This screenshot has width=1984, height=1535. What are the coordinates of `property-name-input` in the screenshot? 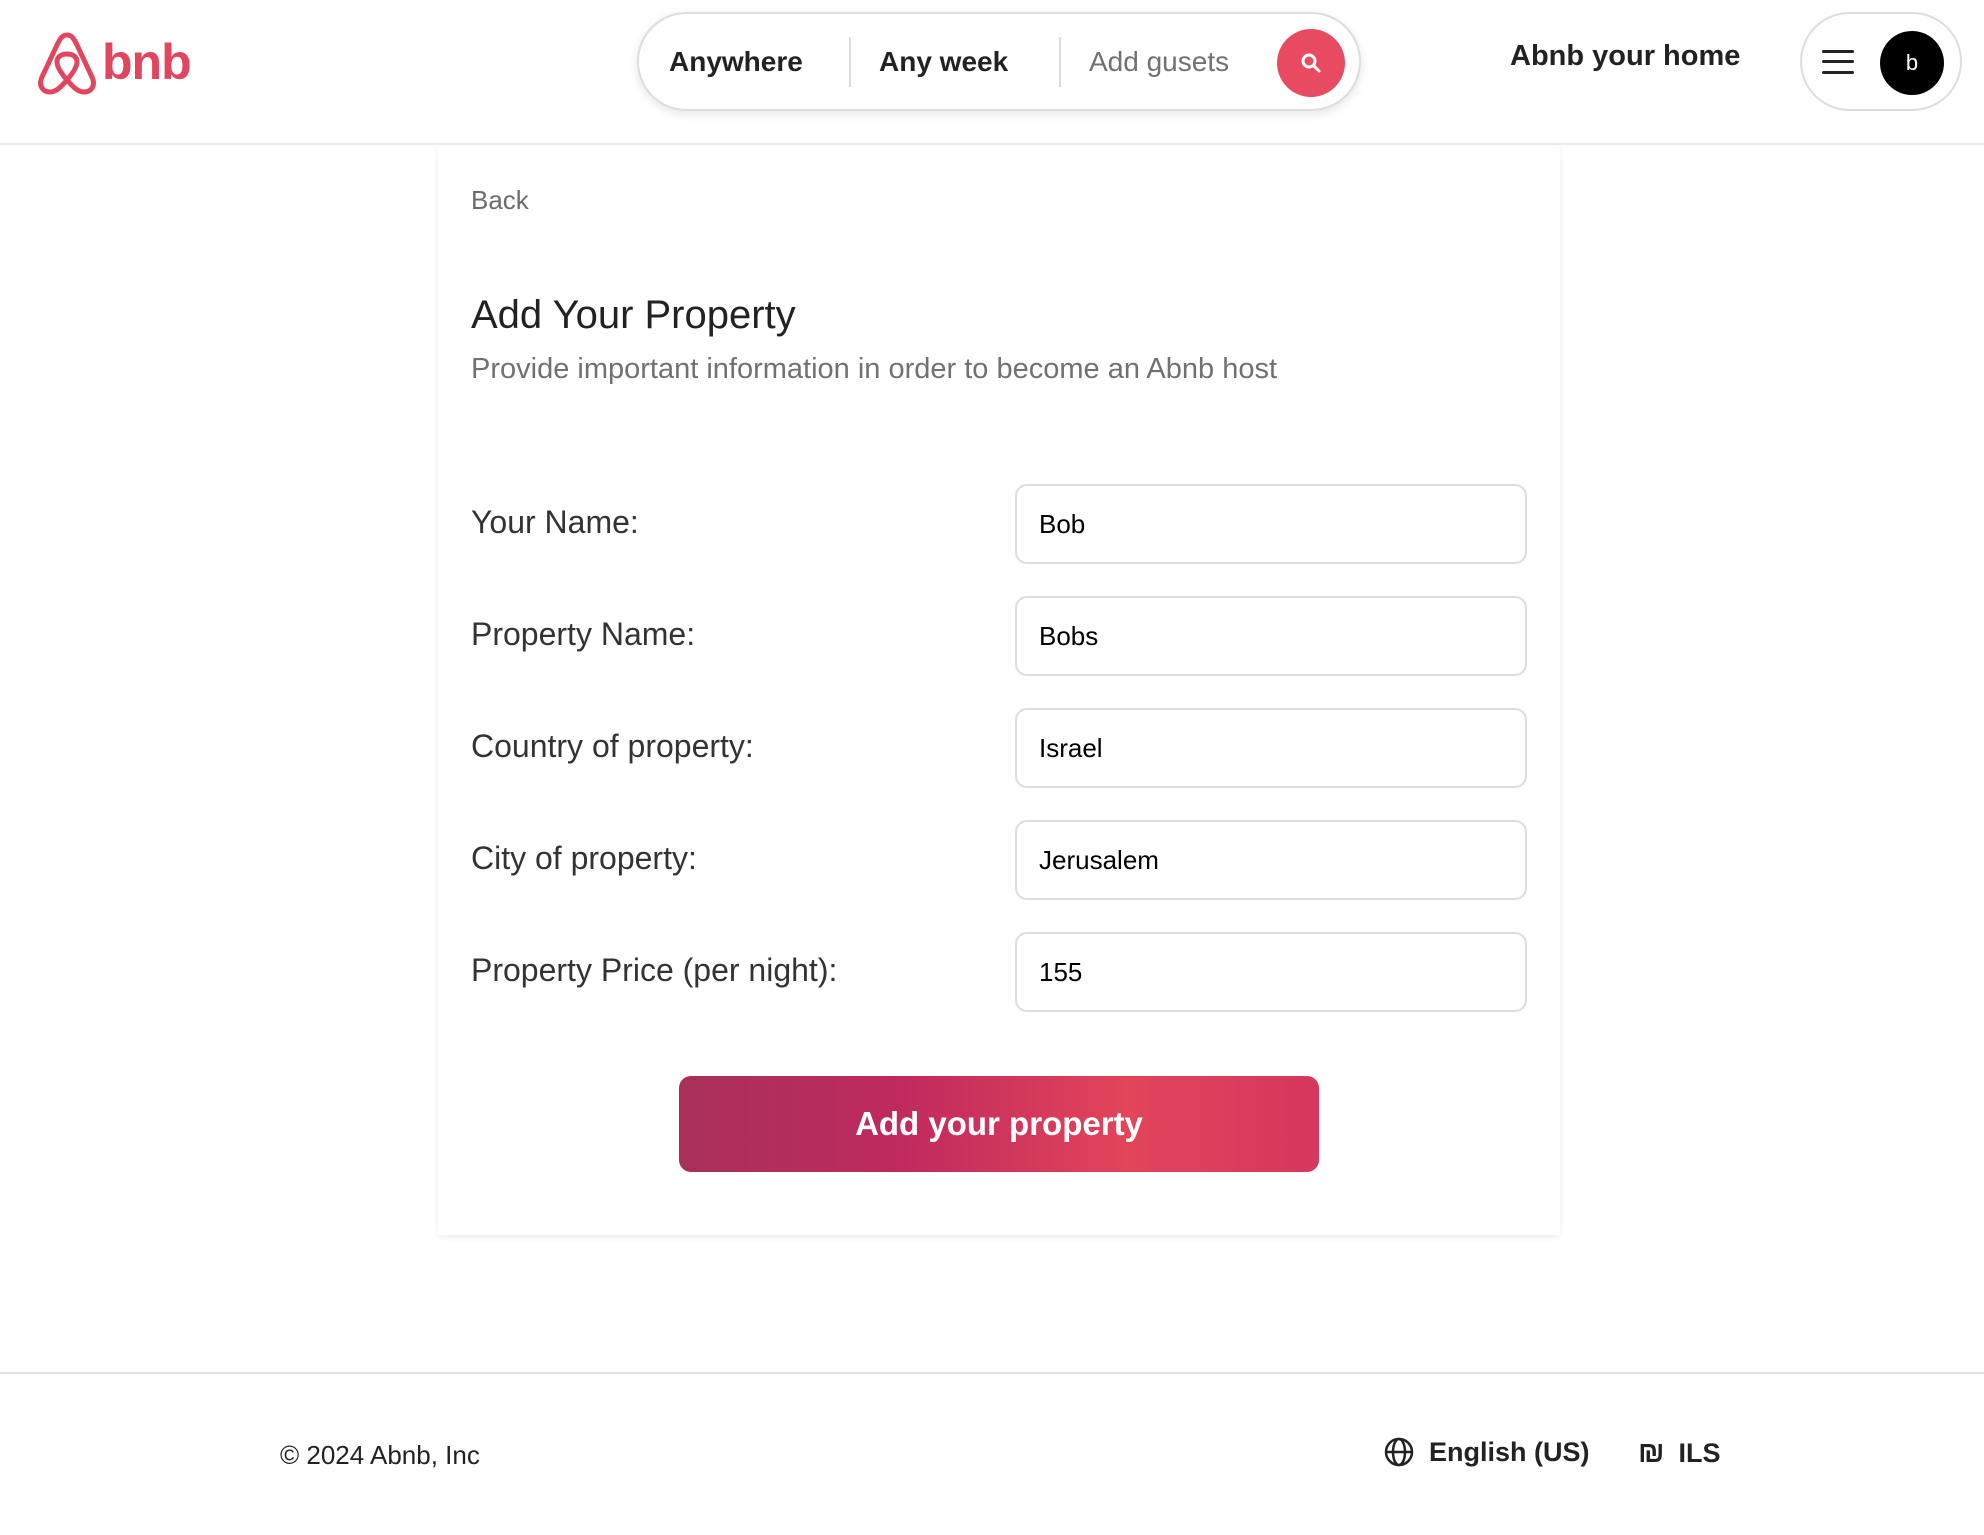 It's located at (1271, 636).